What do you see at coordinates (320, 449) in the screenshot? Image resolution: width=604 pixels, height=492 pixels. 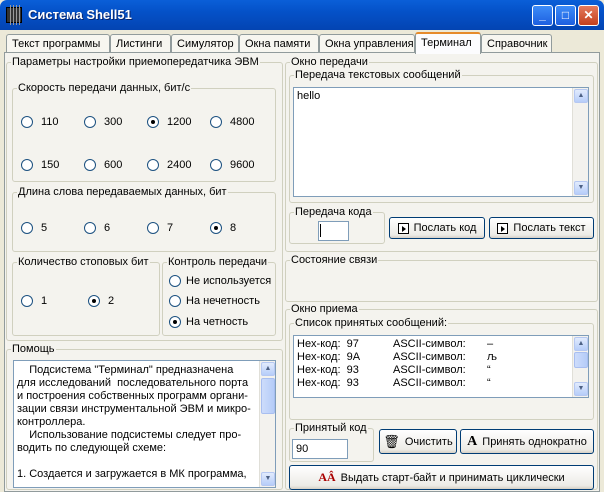 I see `received-code-field: 90` at bounding box center [320, 449].